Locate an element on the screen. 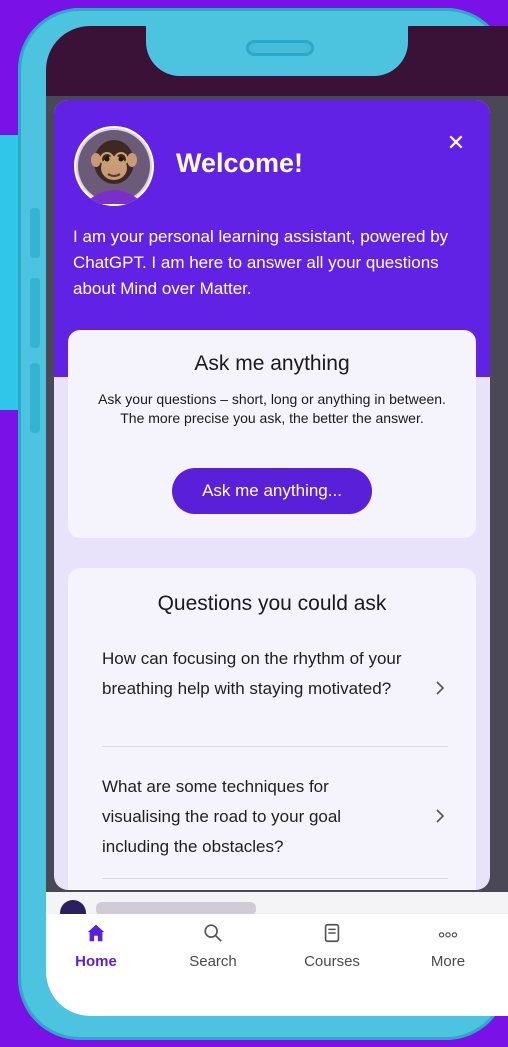 This screenshot has height=1047, width=508. monkey-avatar-icon is located at coordinates (114, 166).